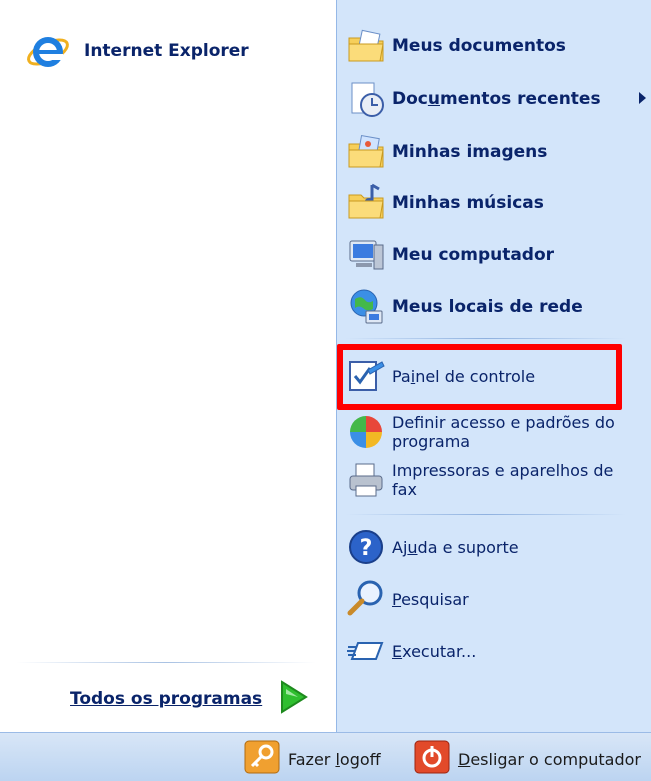 Image resolution: width=651 pixels, height=781 pixels. Describe the element at coordinates (473, 255) in the screenshot. I see `my-computer-label: Meu computador` at that location.